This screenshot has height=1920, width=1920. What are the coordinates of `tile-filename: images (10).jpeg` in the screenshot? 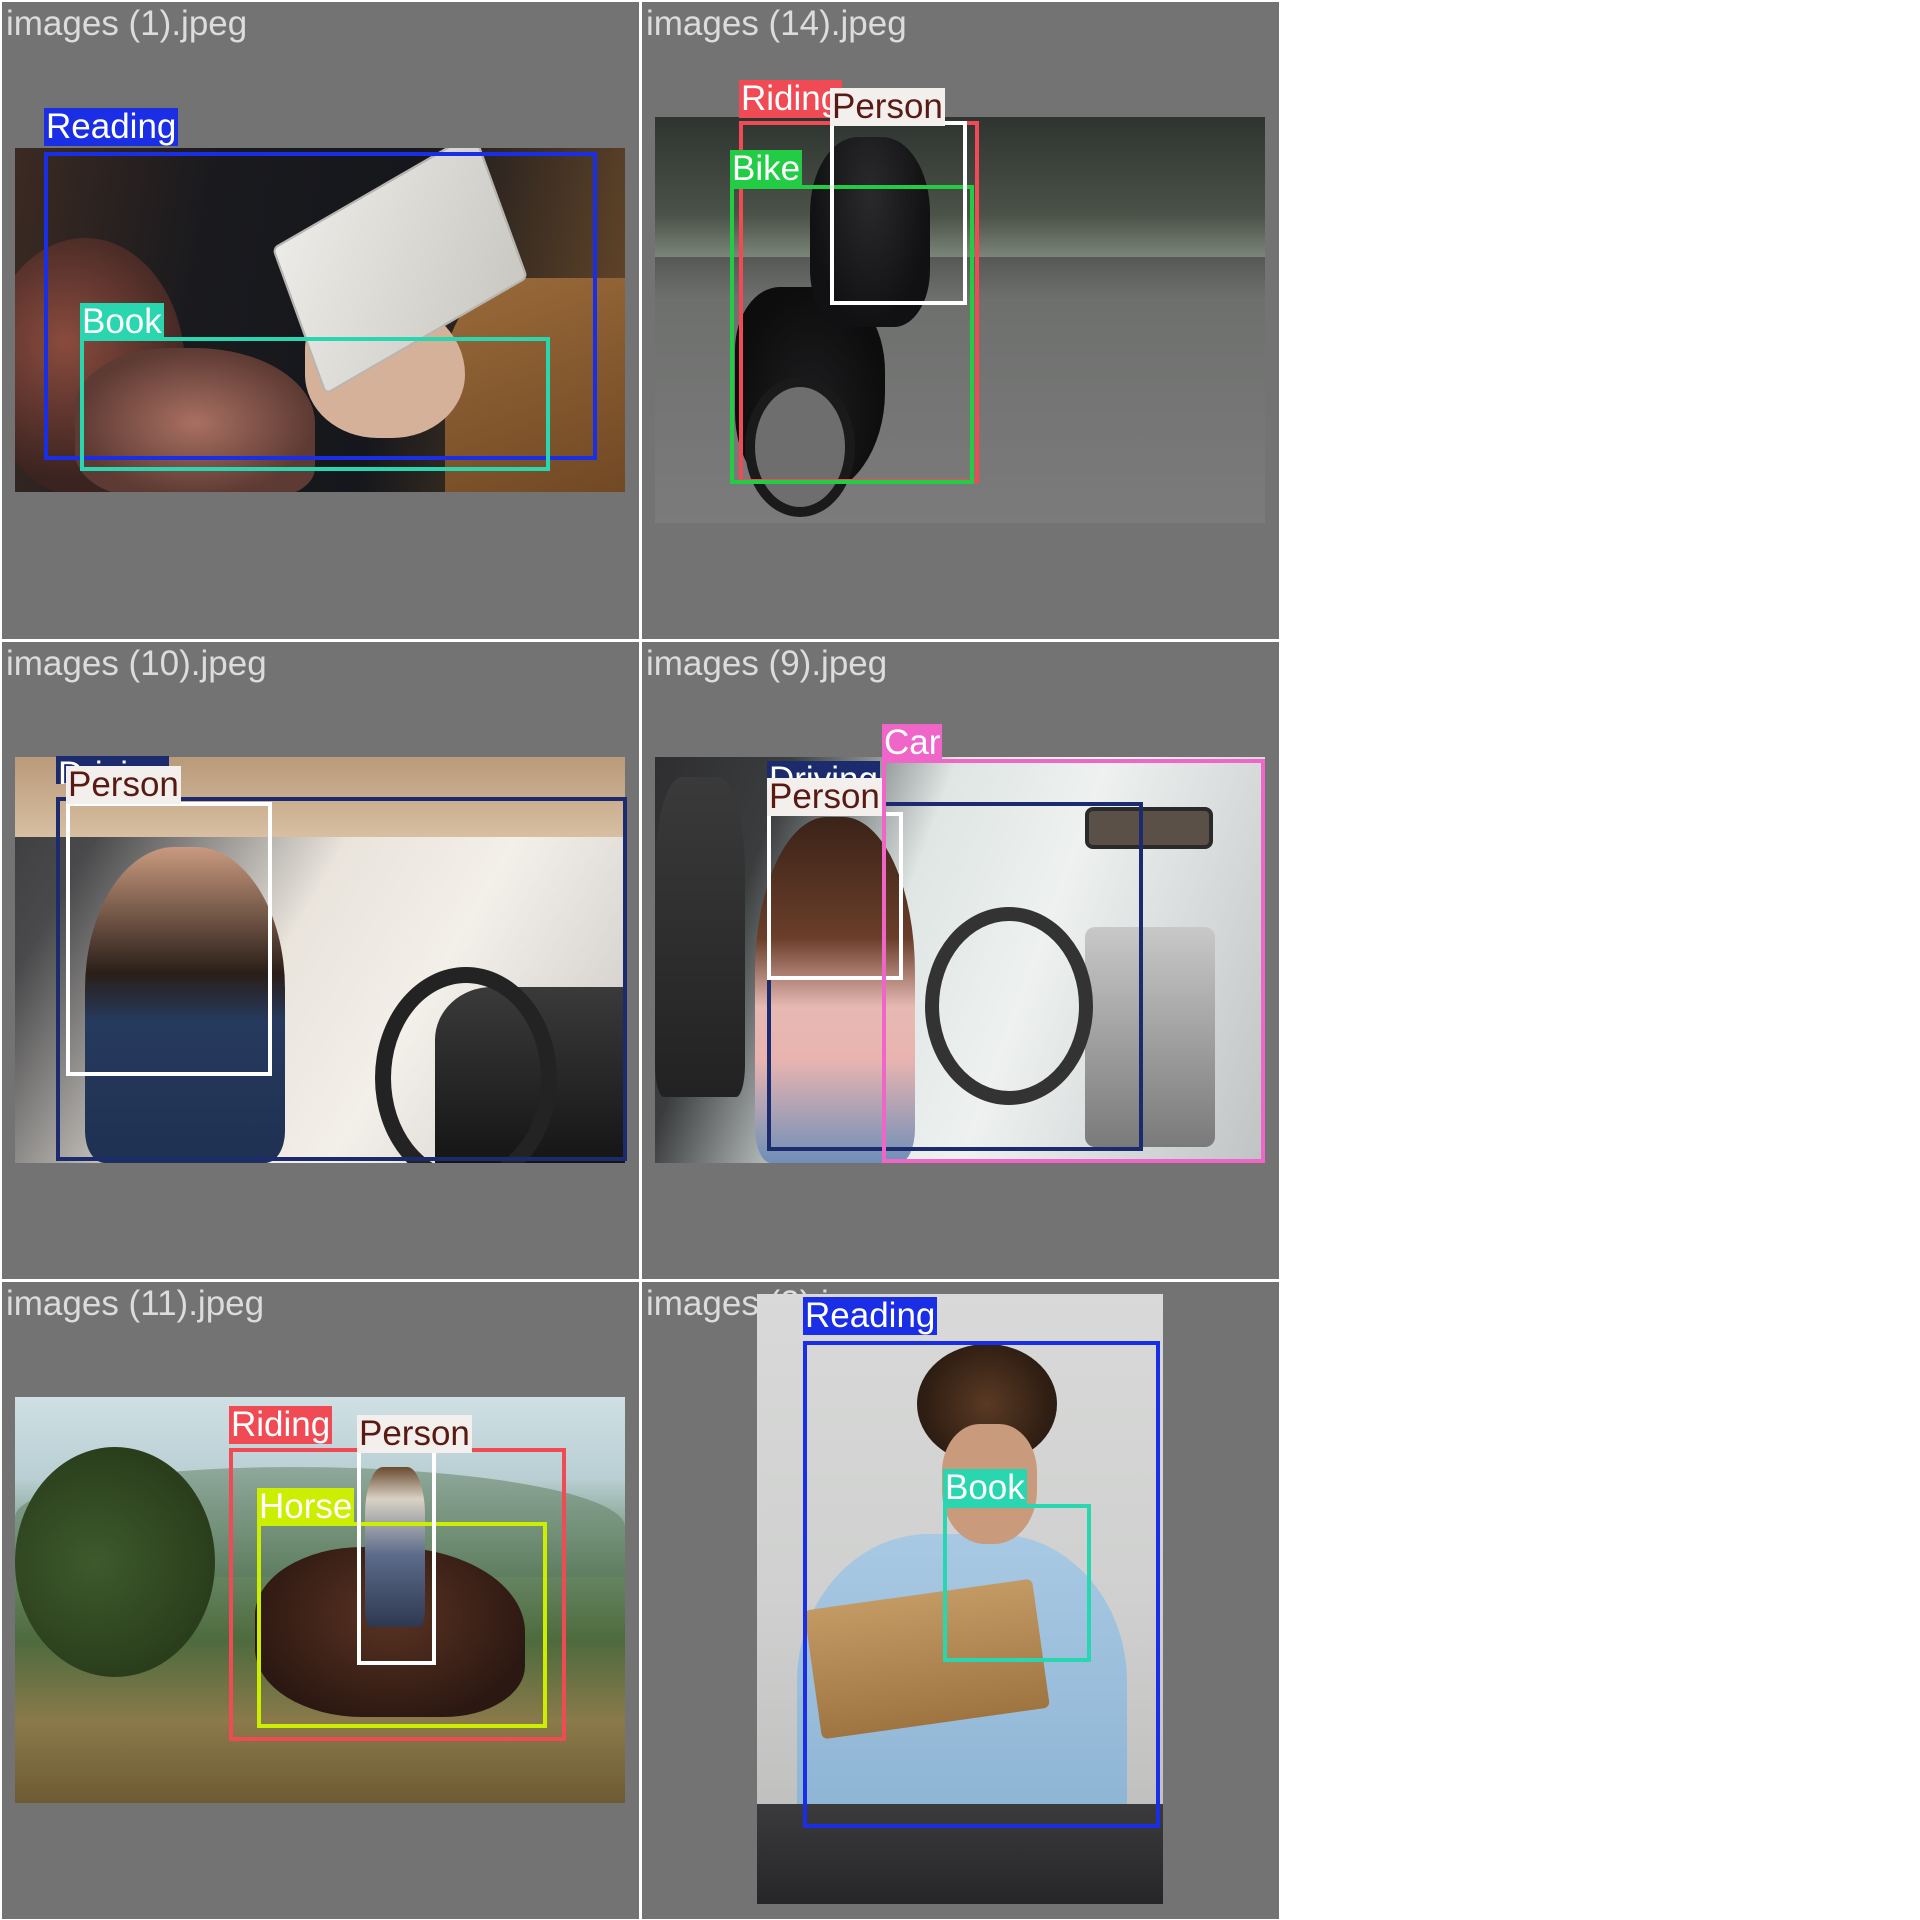 It's located at (136, 663).